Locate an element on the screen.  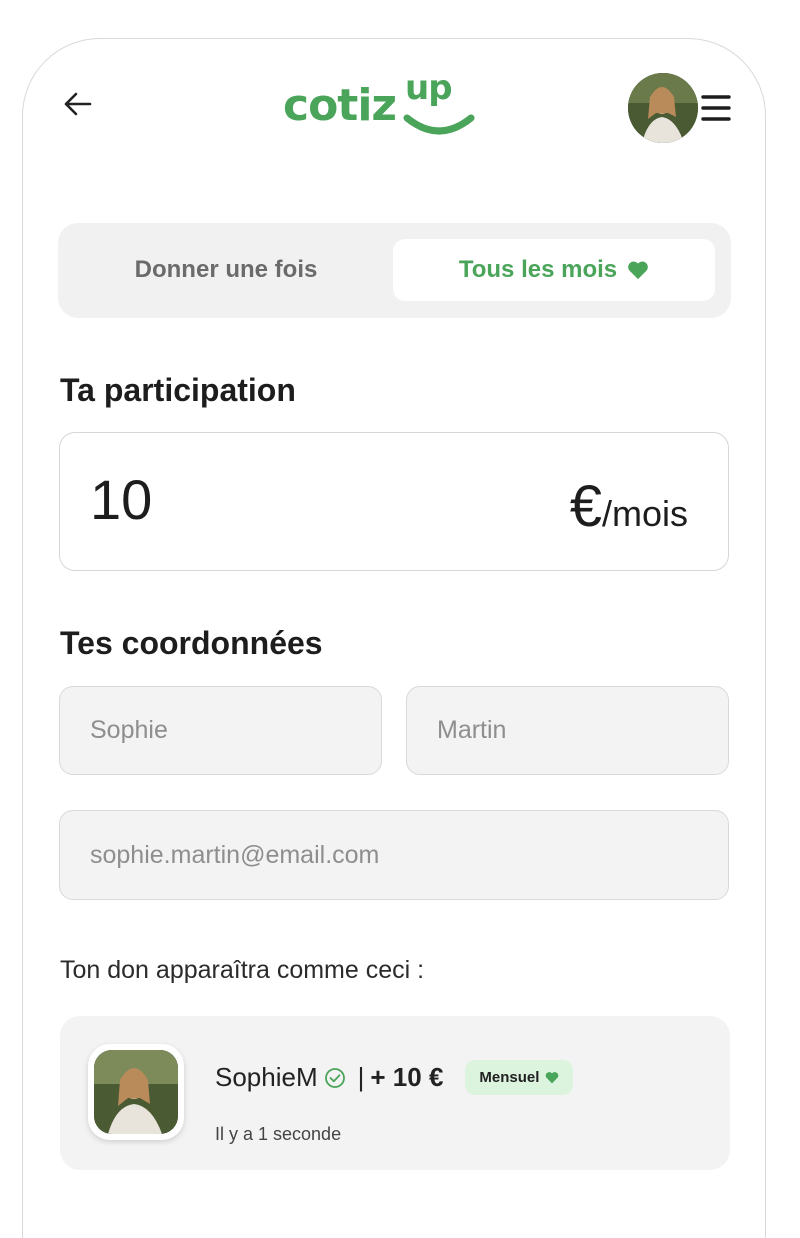
cotizup-logo: cotiz up is located at coordinates (383, 105).